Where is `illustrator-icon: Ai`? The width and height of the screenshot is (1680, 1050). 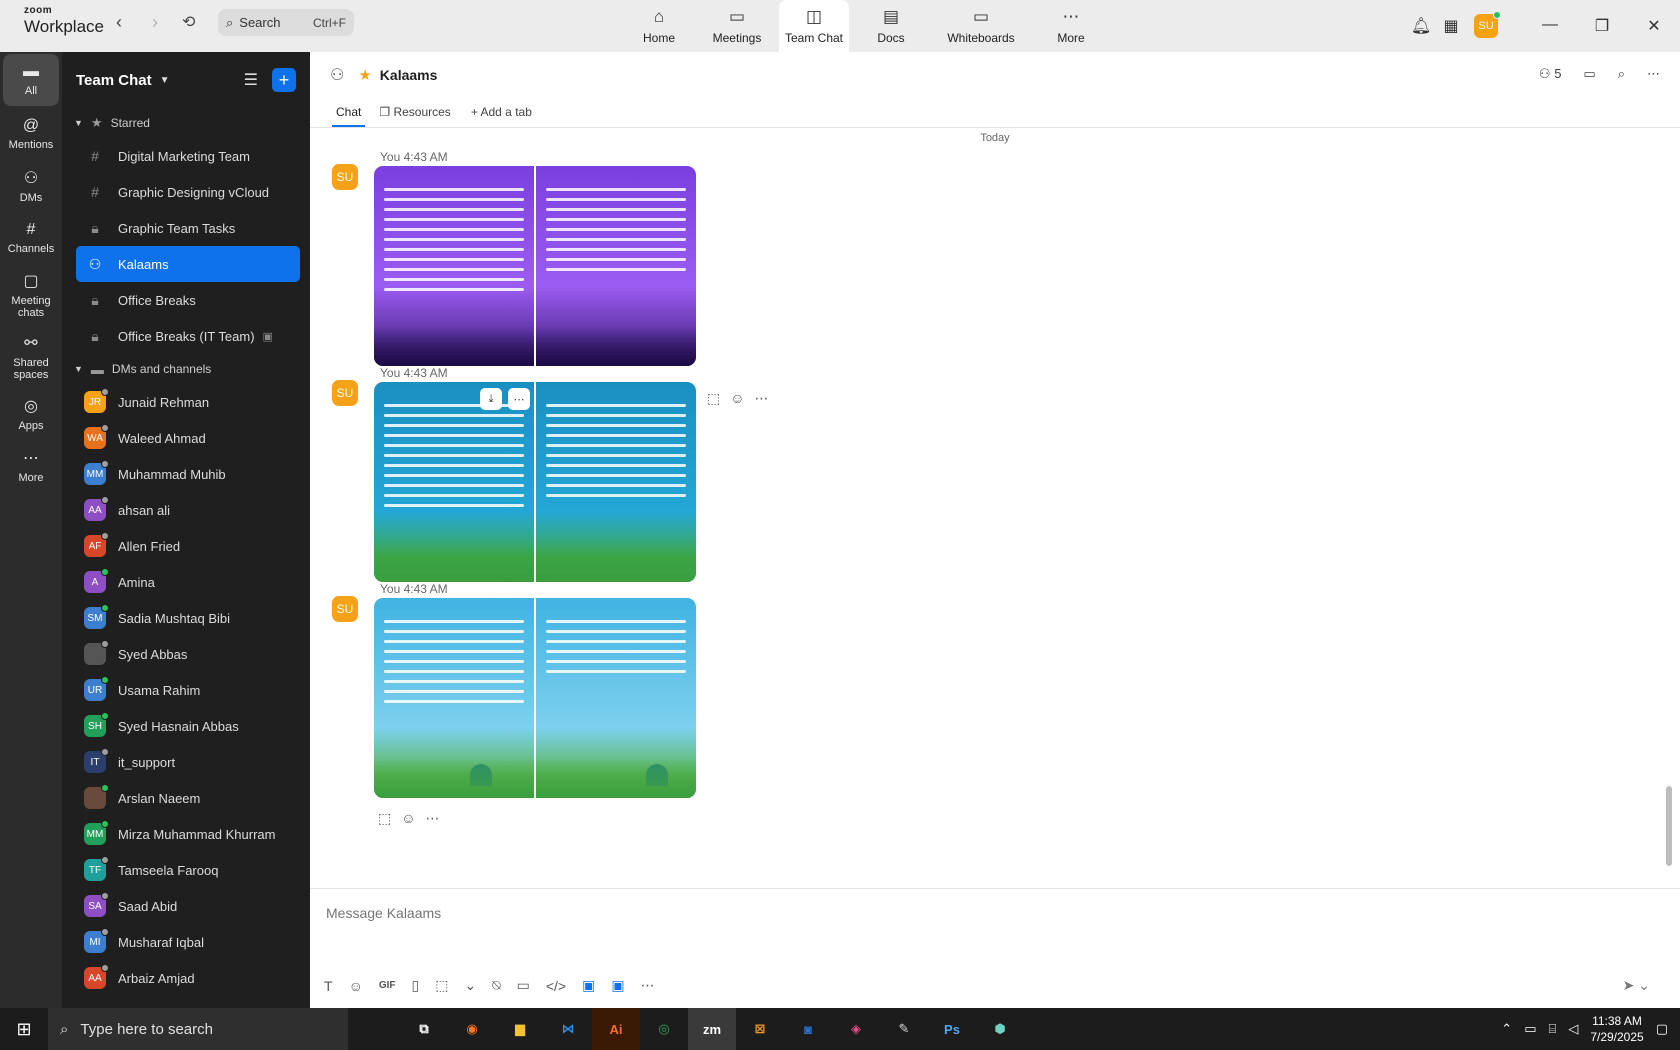 illustrator-icon: Ai is located at coordinates (616, 1029).